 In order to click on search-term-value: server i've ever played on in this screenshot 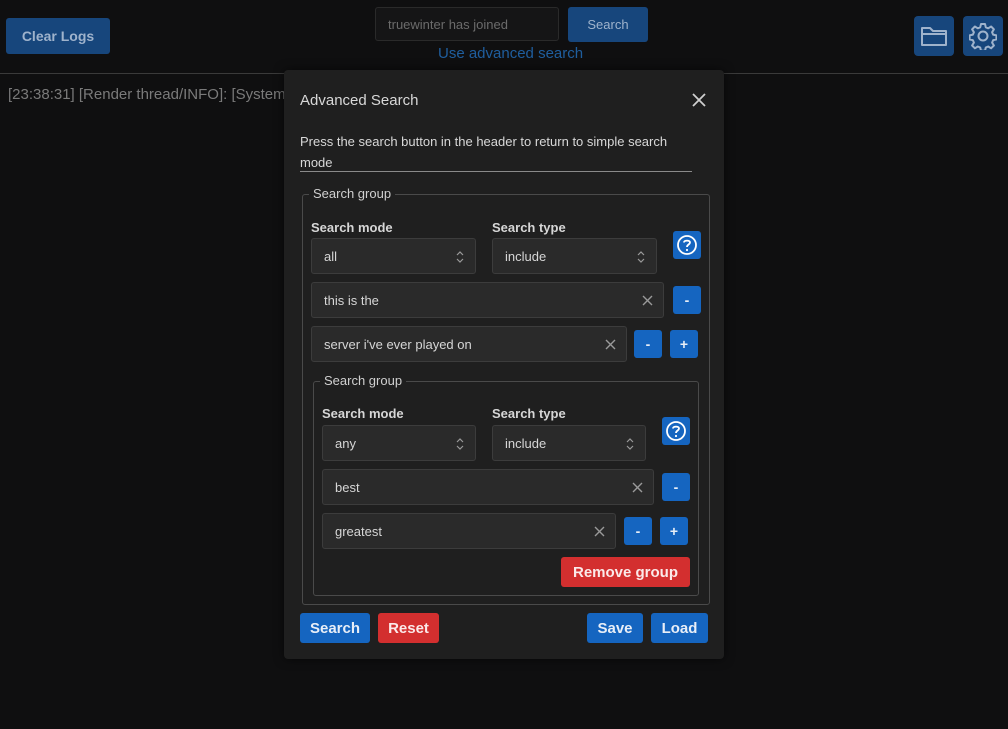, I will do `click(398, 344)`.